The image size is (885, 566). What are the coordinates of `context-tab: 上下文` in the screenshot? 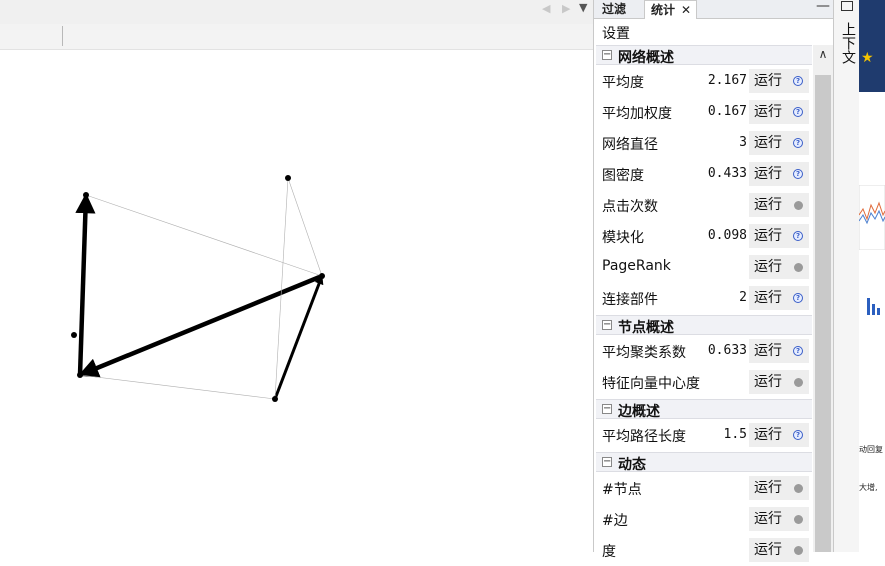 It's located at (848, 43).